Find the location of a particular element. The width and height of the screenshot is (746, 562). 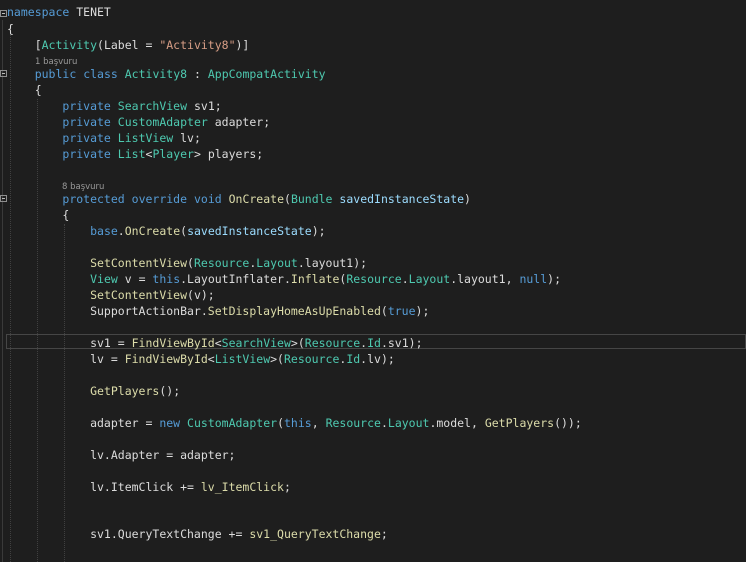

plain-token: { is located at coordinates (10, 29).